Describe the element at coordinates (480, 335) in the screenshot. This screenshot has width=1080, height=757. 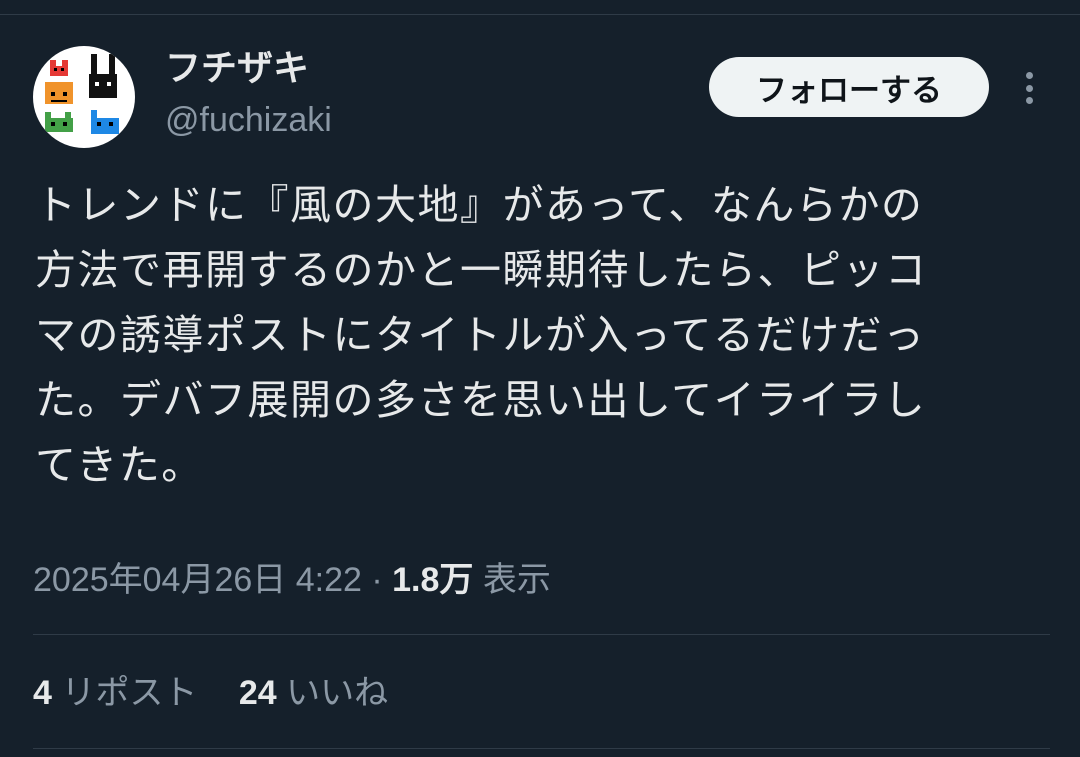
I see `tweet-text-line: マの誘導ポストにタイトルが入ってるだけだっ` at that location.